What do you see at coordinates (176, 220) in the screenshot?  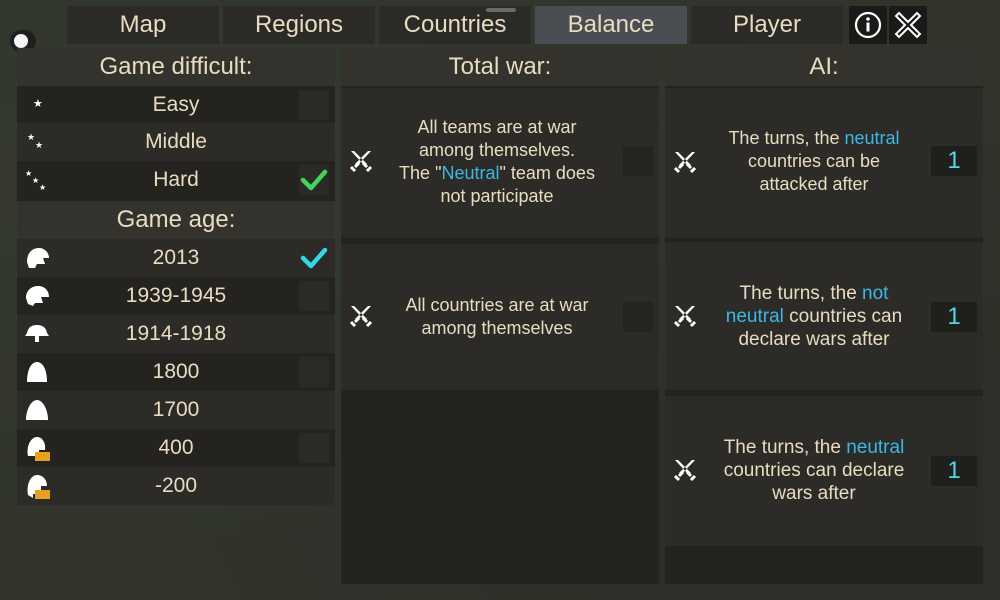 I see `age-title: Game age:` at bounding box center [176, 220].